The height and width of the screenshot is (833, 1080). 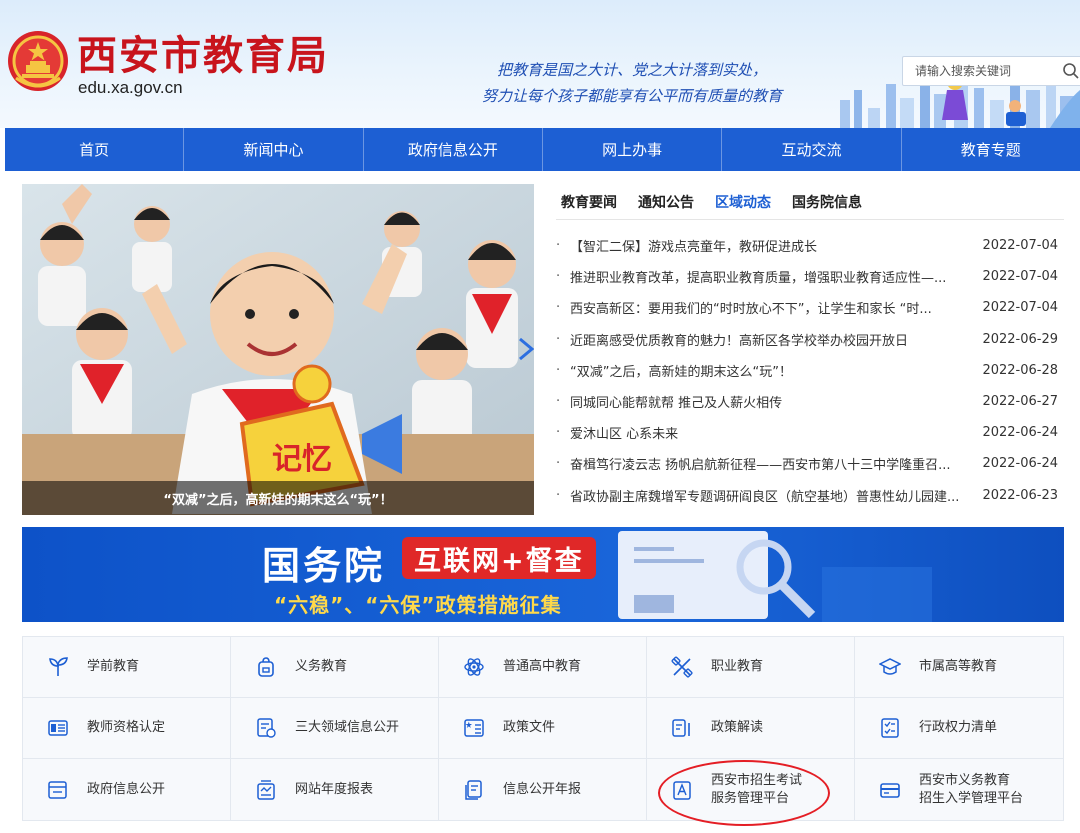 What do you see at coordinates (453, 149) in the screenshot?
I see `nav-item-gov-info: 政府信息公开` at bounding box center [453, 149].